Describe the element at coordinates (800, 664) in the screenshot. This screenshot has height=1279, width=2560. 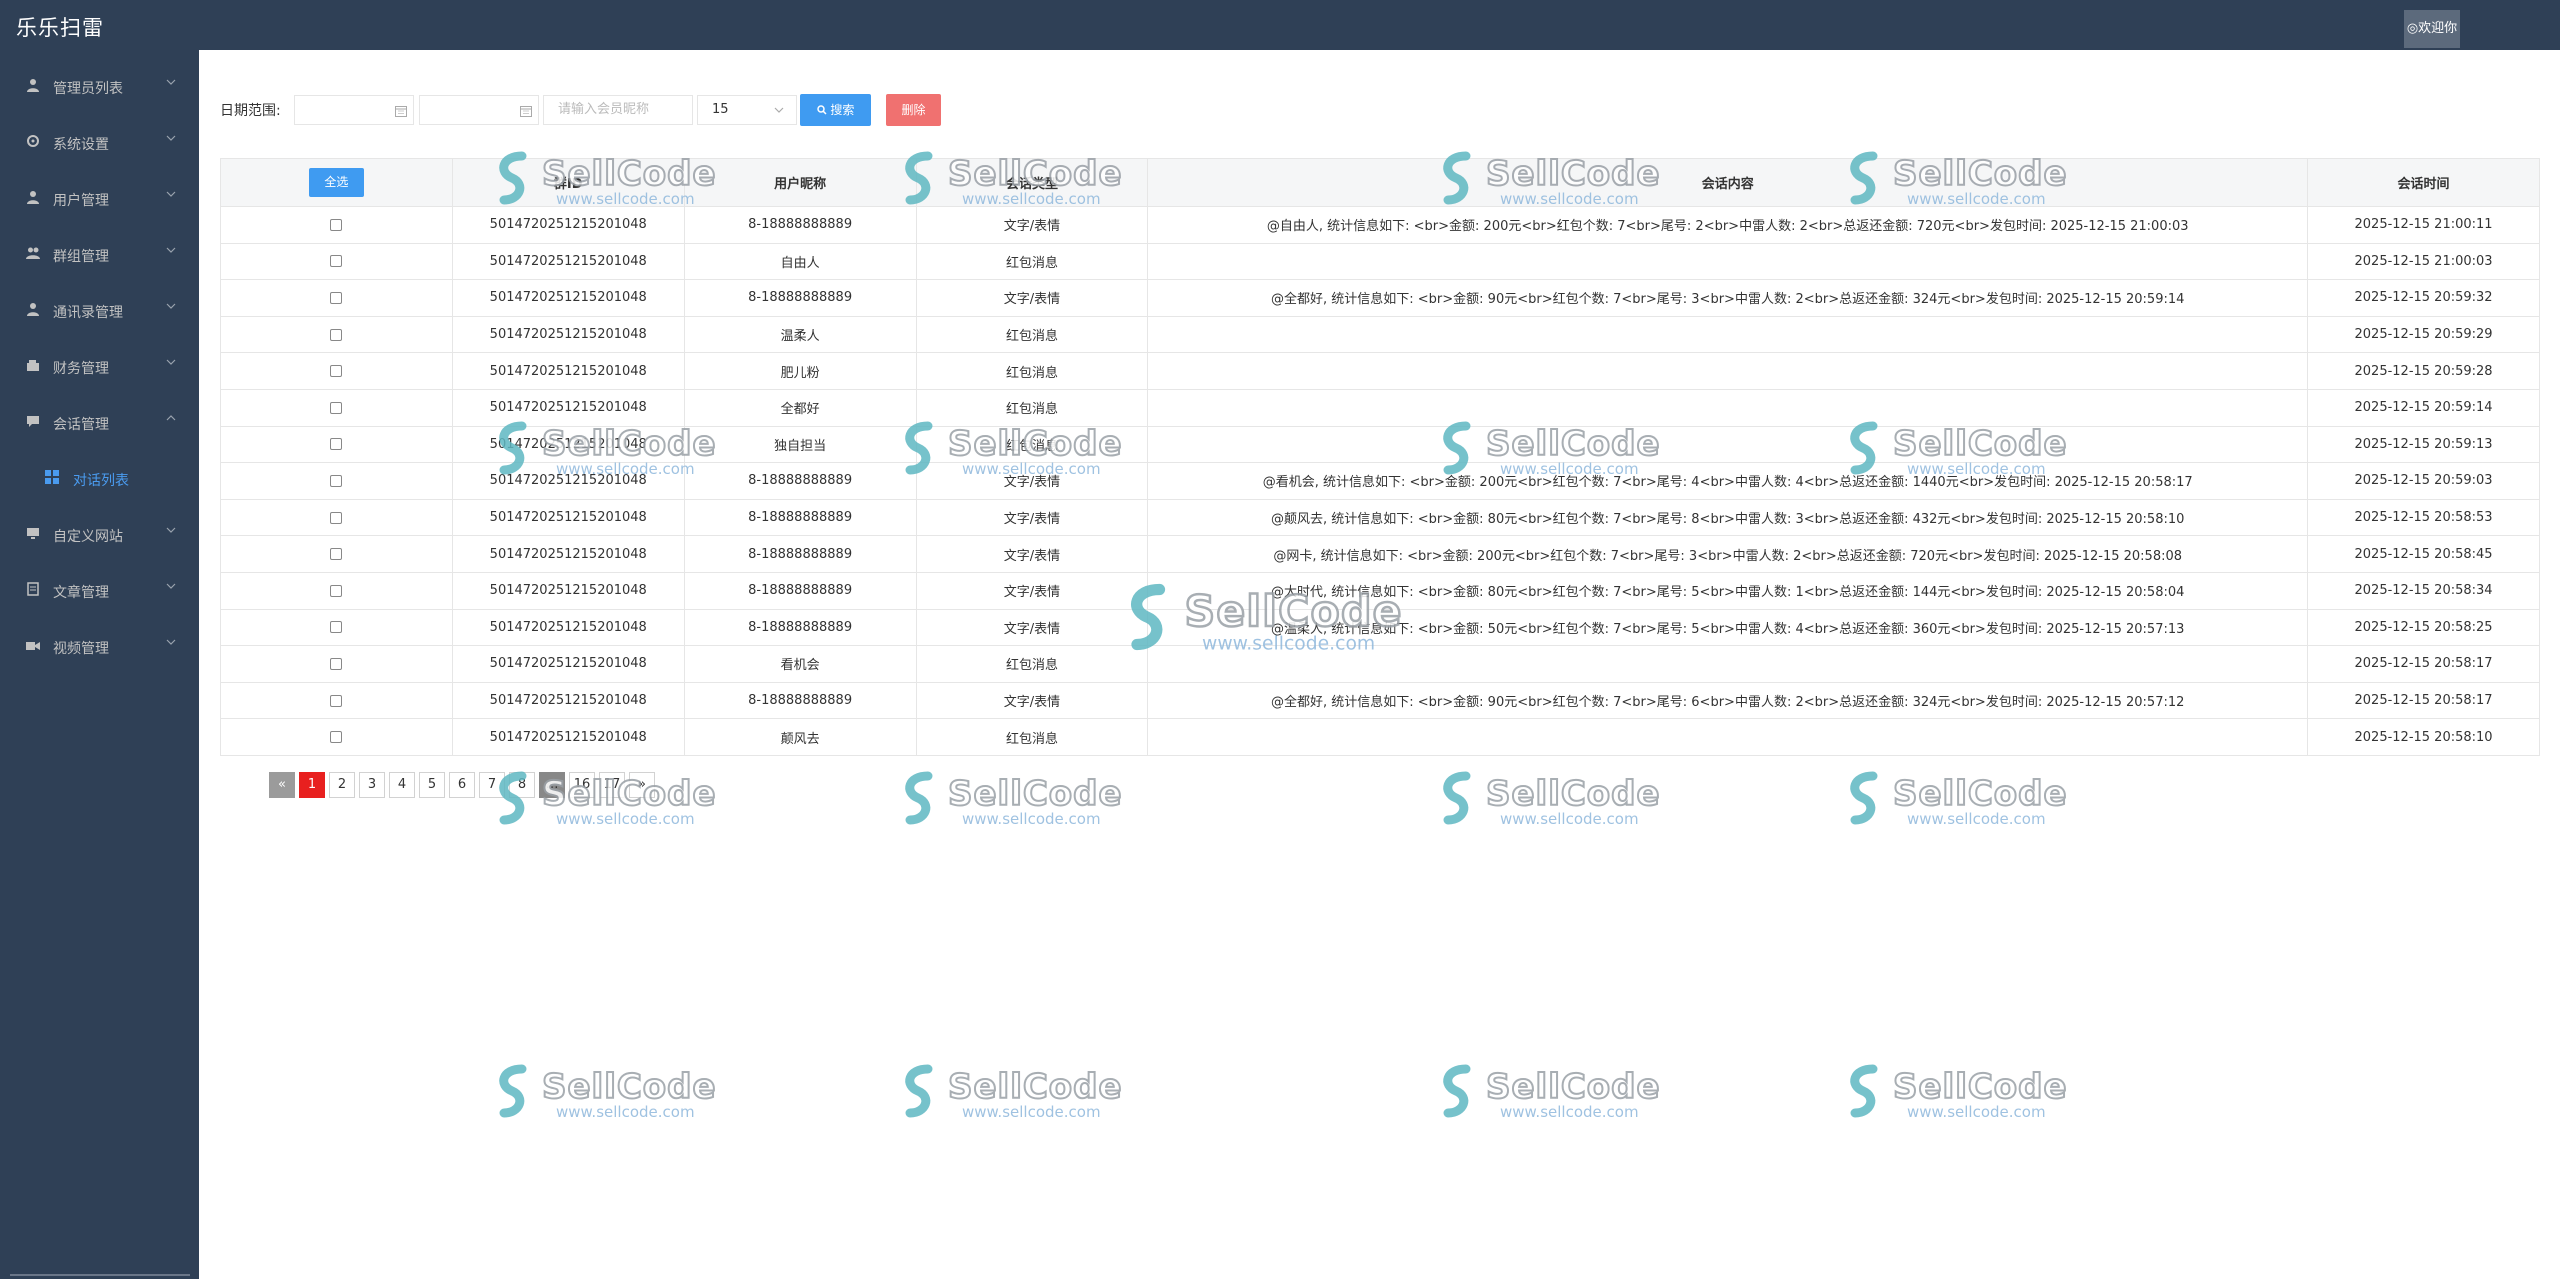
I see `nickname-cell: 看机会` at that location.